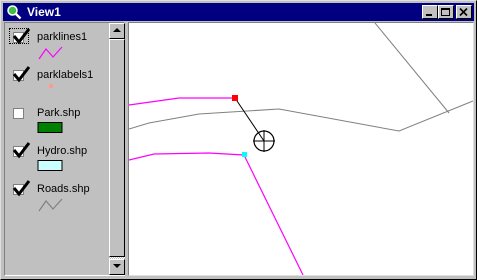 The height and width of the screenshot is (280, 477). I want to click on close-button, so click(464, 12).